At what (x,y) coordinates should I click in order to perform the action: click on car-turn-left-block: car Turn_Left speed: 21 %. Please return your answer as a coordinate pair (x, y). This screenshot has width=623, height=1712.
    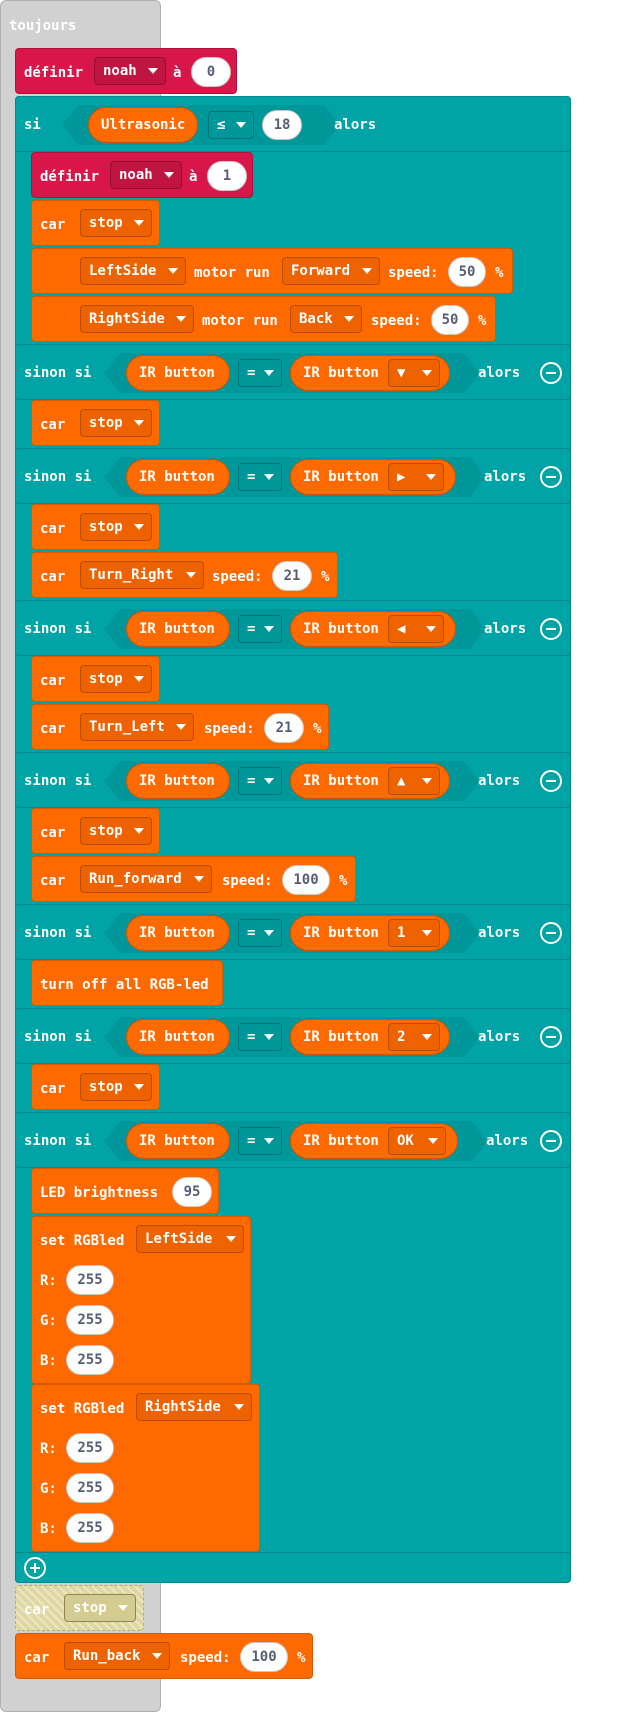
    Looking at the image, I should click on (180, 727).